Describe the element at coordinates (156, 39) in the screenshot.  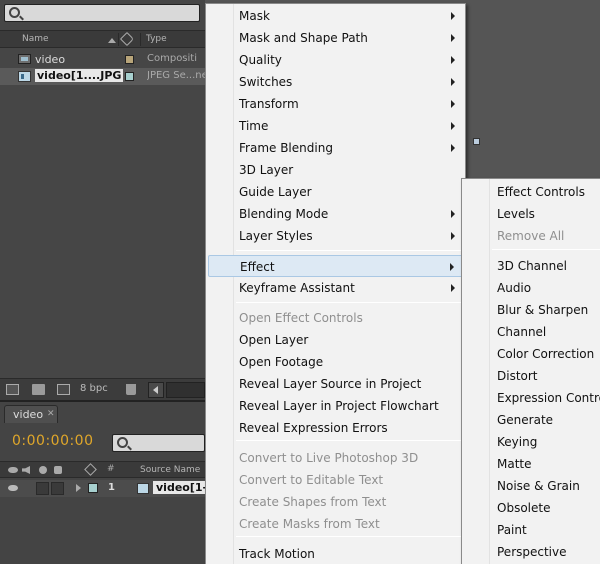
I see `type-column-header: Type` at that location.